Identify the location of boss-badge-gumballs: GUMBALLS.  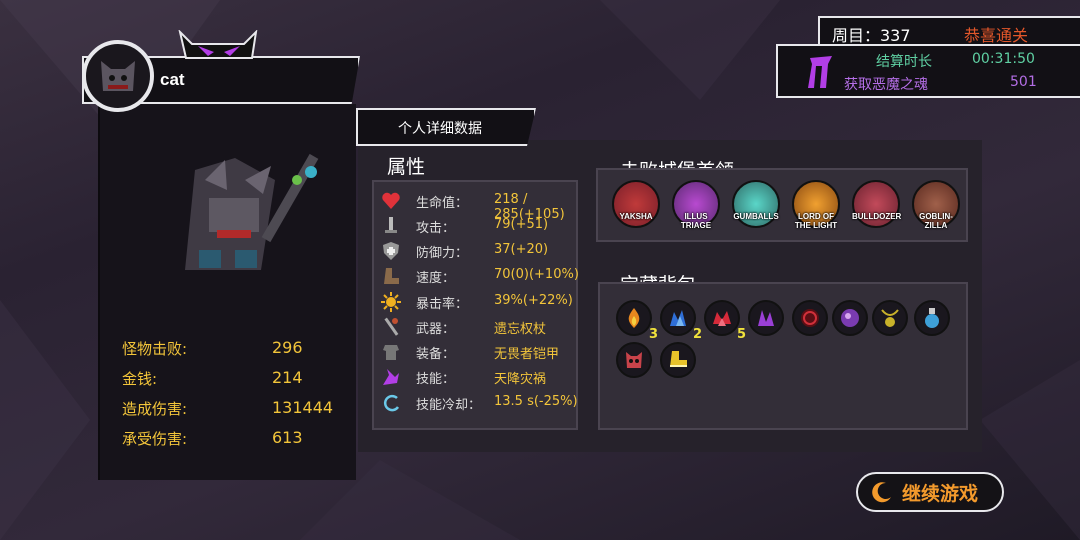
(756, 204).